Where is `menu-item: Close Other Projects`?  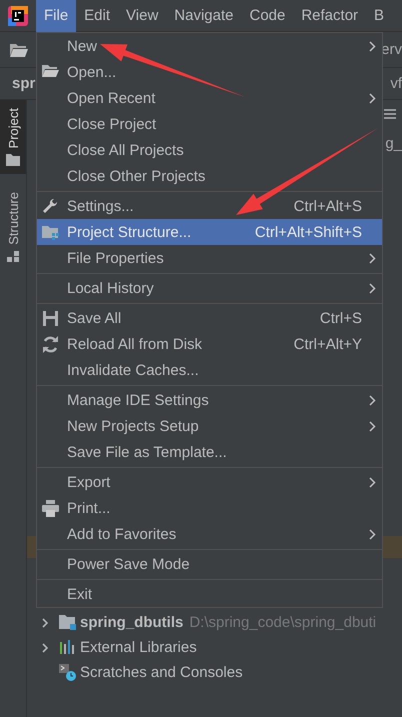 menu-item: Close Other Projects is located at coordinates (209, 176).